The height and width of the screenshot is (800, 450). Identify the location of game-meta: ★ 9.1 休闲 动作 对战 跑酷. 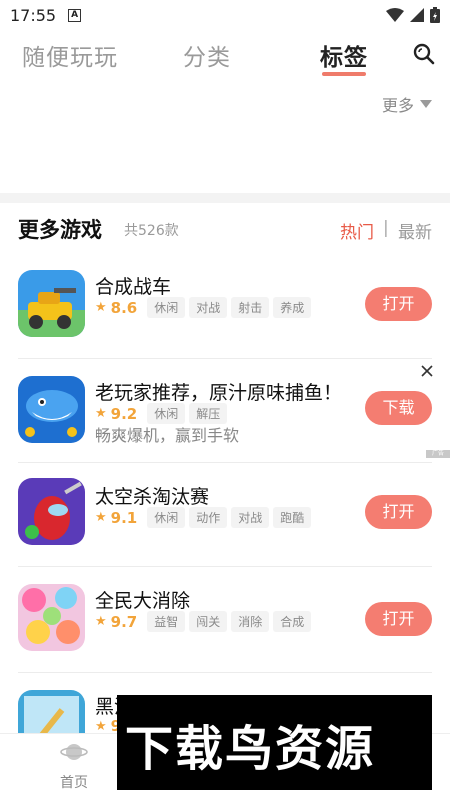
(203, 517).